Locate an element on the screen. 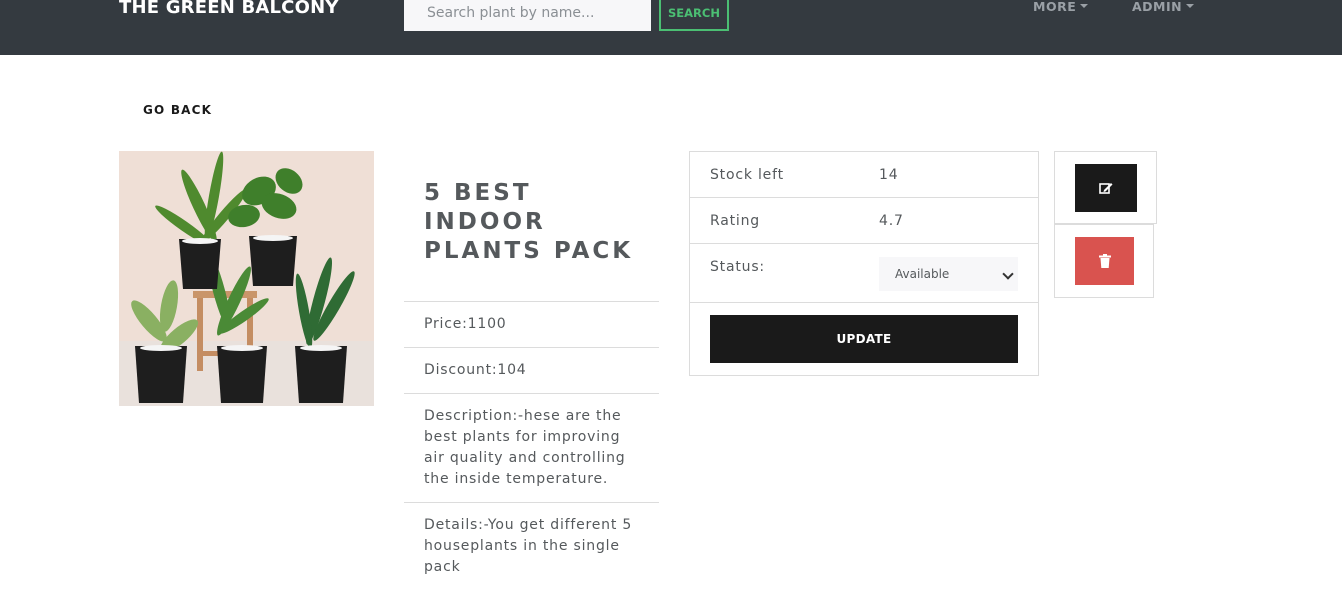 This screenshot has width=1342, height=616. more-dropdown: MORE is located at coordinates (1061, 7).